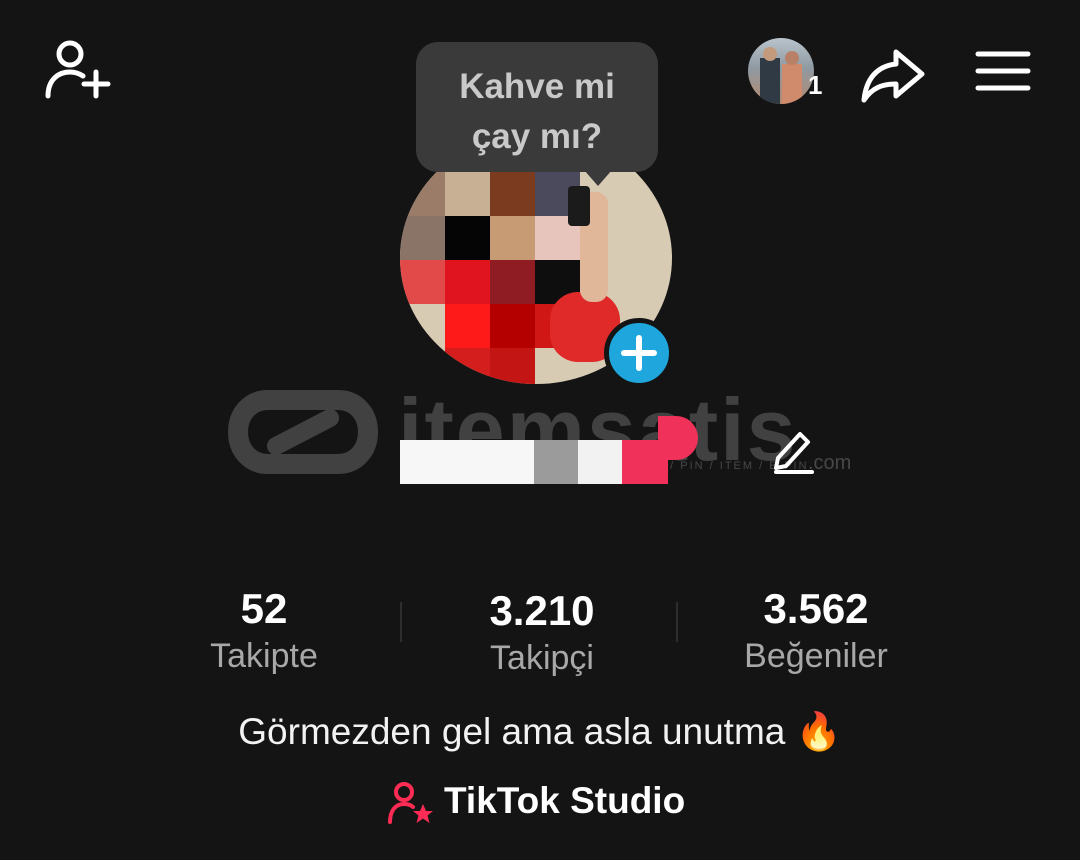  What do you see at coordinates (540, 731) in the screenshot?
I see `profile-bio: Görmezden gel ama asla unutma 🔥` at bounding box center [540, 731].